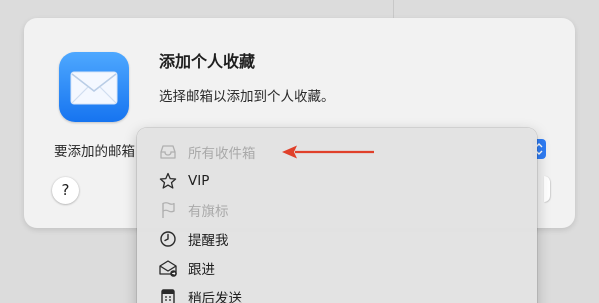 This screenshot has height=303, width=599. Describe the element at coordinates (328, 152) in the screenshot. I see `annotation-arrow-icon` at that location.